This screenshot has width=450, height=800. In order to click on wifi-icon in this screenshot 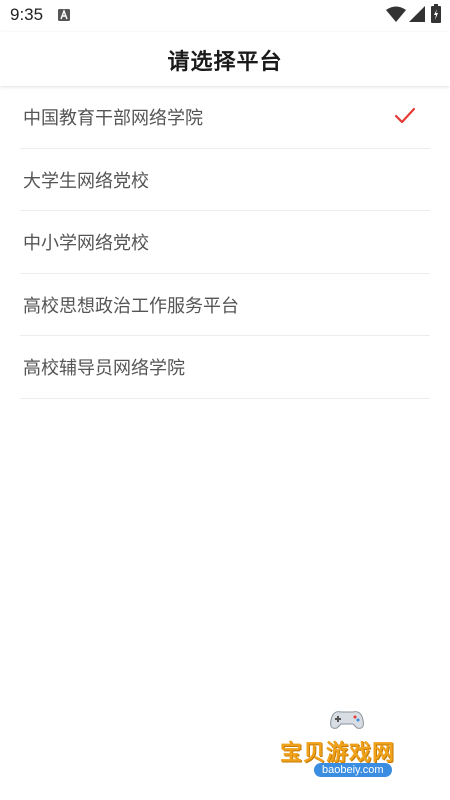, I will do `click(396, 14)`.